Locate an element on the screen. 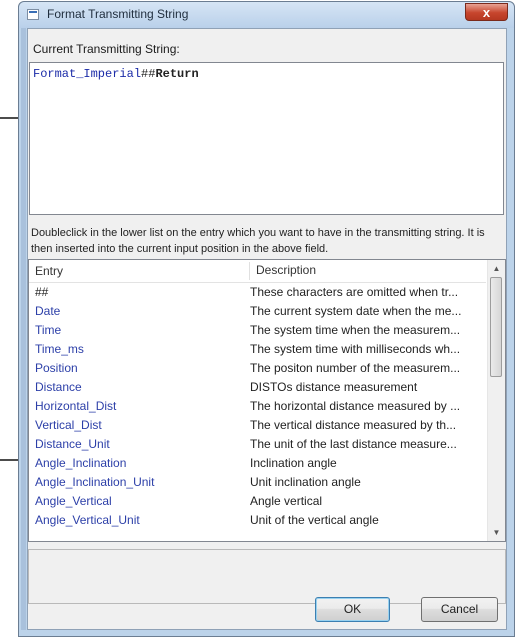 The image size is (521, 640). entry-cell: Vertical_Dist is located at coordinates (68, 425).